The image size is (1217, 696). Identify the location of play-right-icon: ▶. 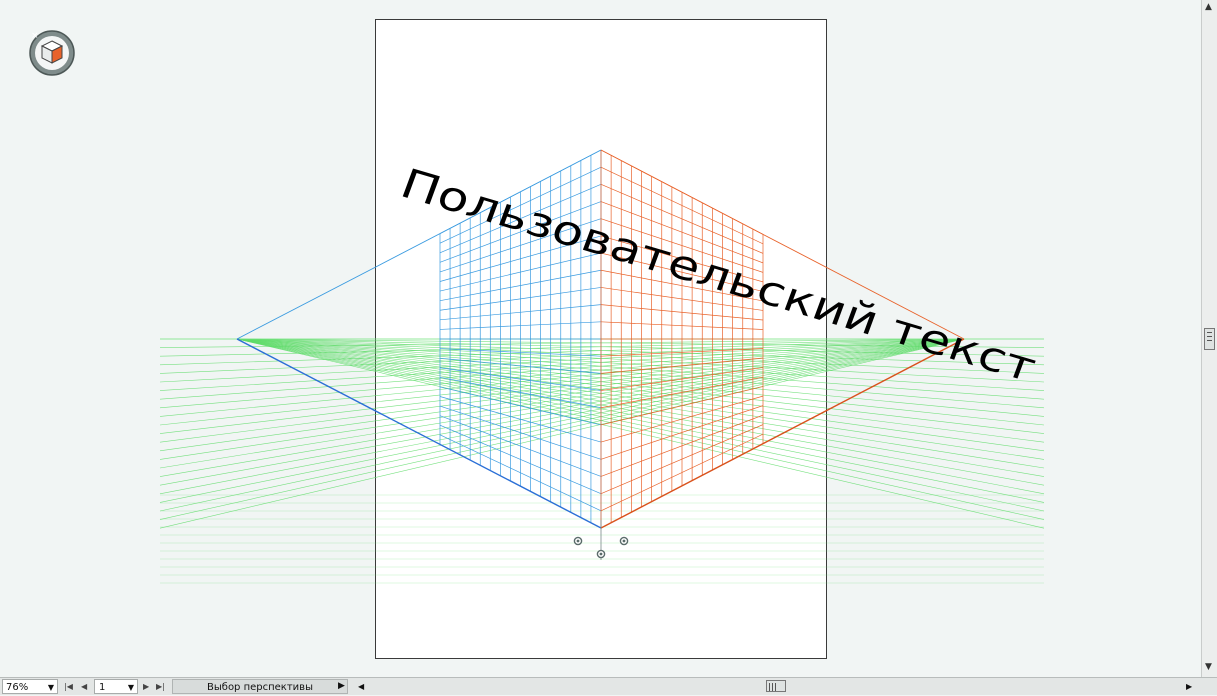
(341, 686).